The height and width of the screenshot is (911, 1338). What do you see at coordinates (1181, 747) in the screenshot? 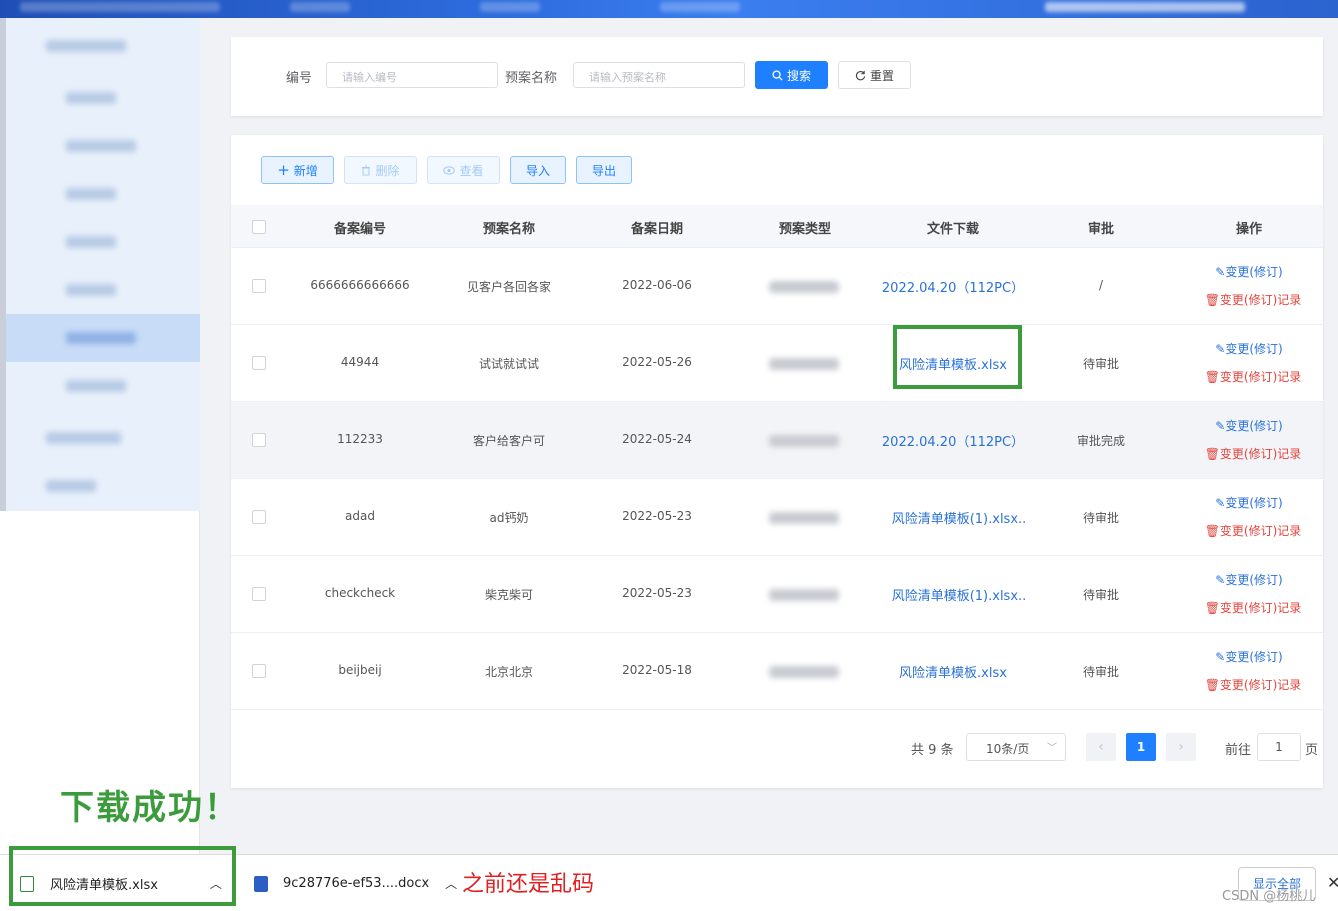
I see `next-page-button: ›` at bounding box center [1181, 747].